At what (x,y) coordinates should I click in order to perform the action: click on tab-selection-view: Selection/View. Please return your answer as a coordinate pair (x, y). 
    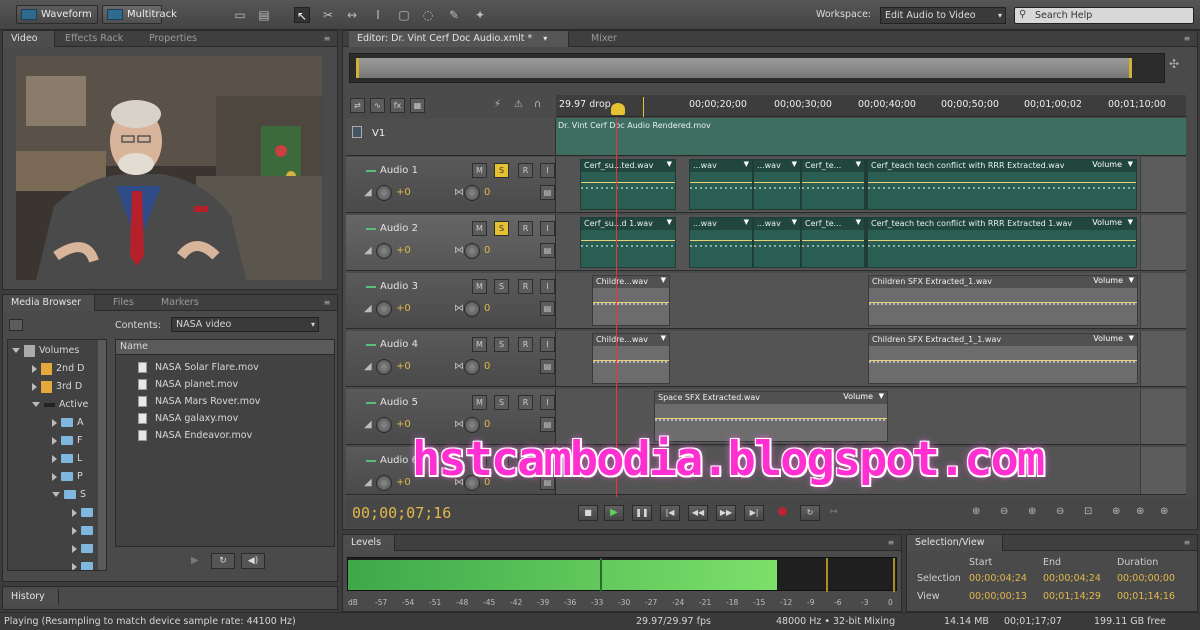
    Looking at the image, I should click on (955, 543).